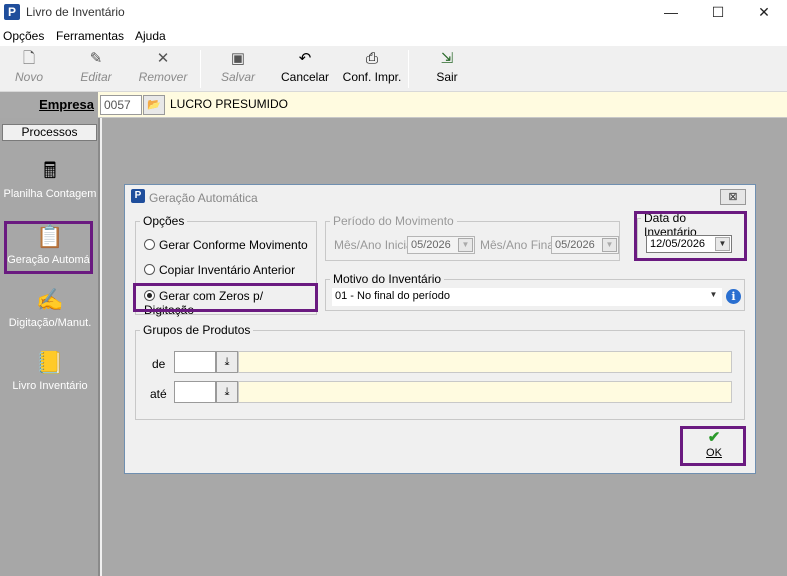 This screenshot has width=787, height=576. Describe the element at coordinates (233, 245) in the screenshot. I see `radio-label: Gerar Conforme Movimento` at that location.